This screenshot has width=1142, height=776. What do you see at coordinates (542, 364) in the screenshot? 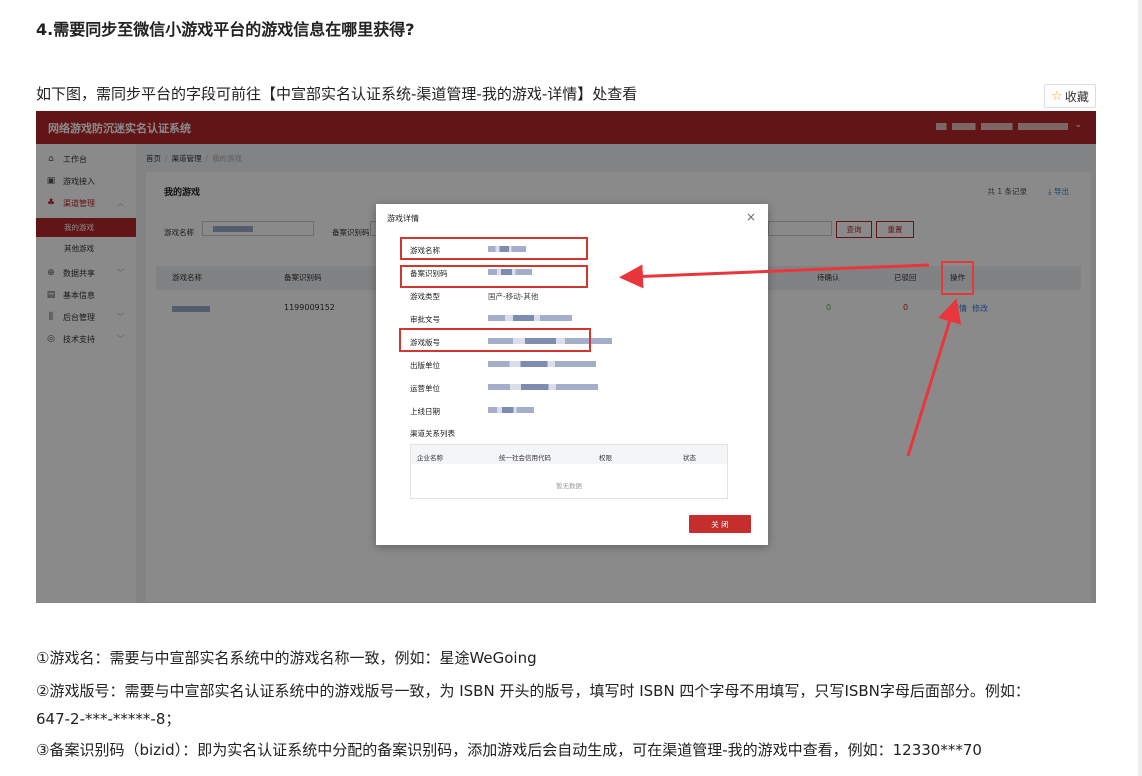
I see `redacted-publisher-value` at bounding box center [542, 364].